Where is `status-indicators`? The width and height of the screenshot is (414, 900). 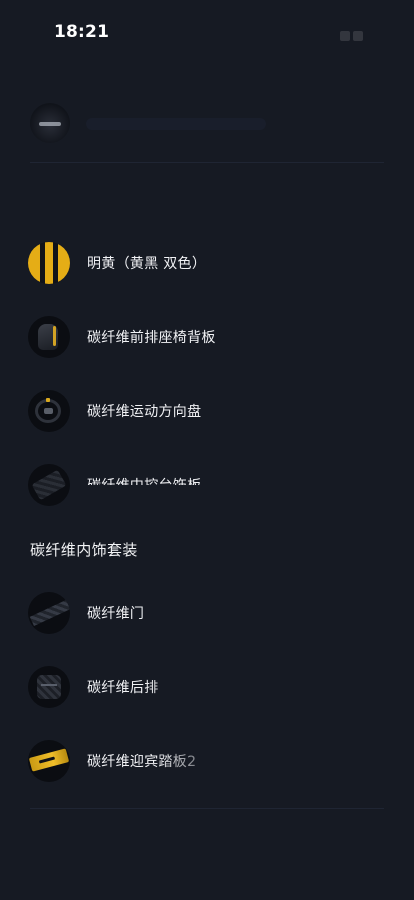
status-indicators is located at coordinates (360, 33).